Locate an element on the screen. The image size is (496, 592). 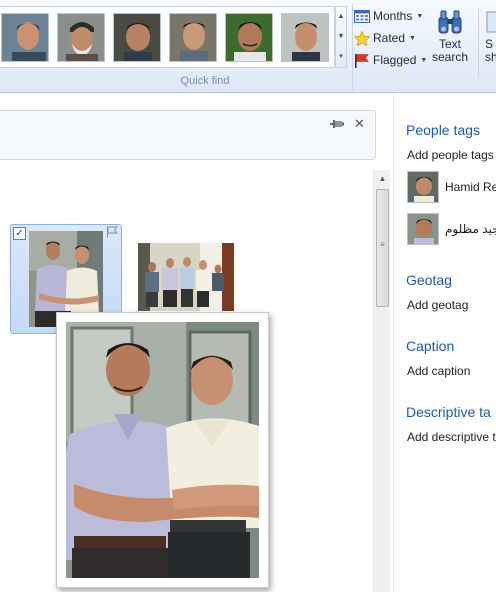
info-bar is located at coordinates (188, 135).